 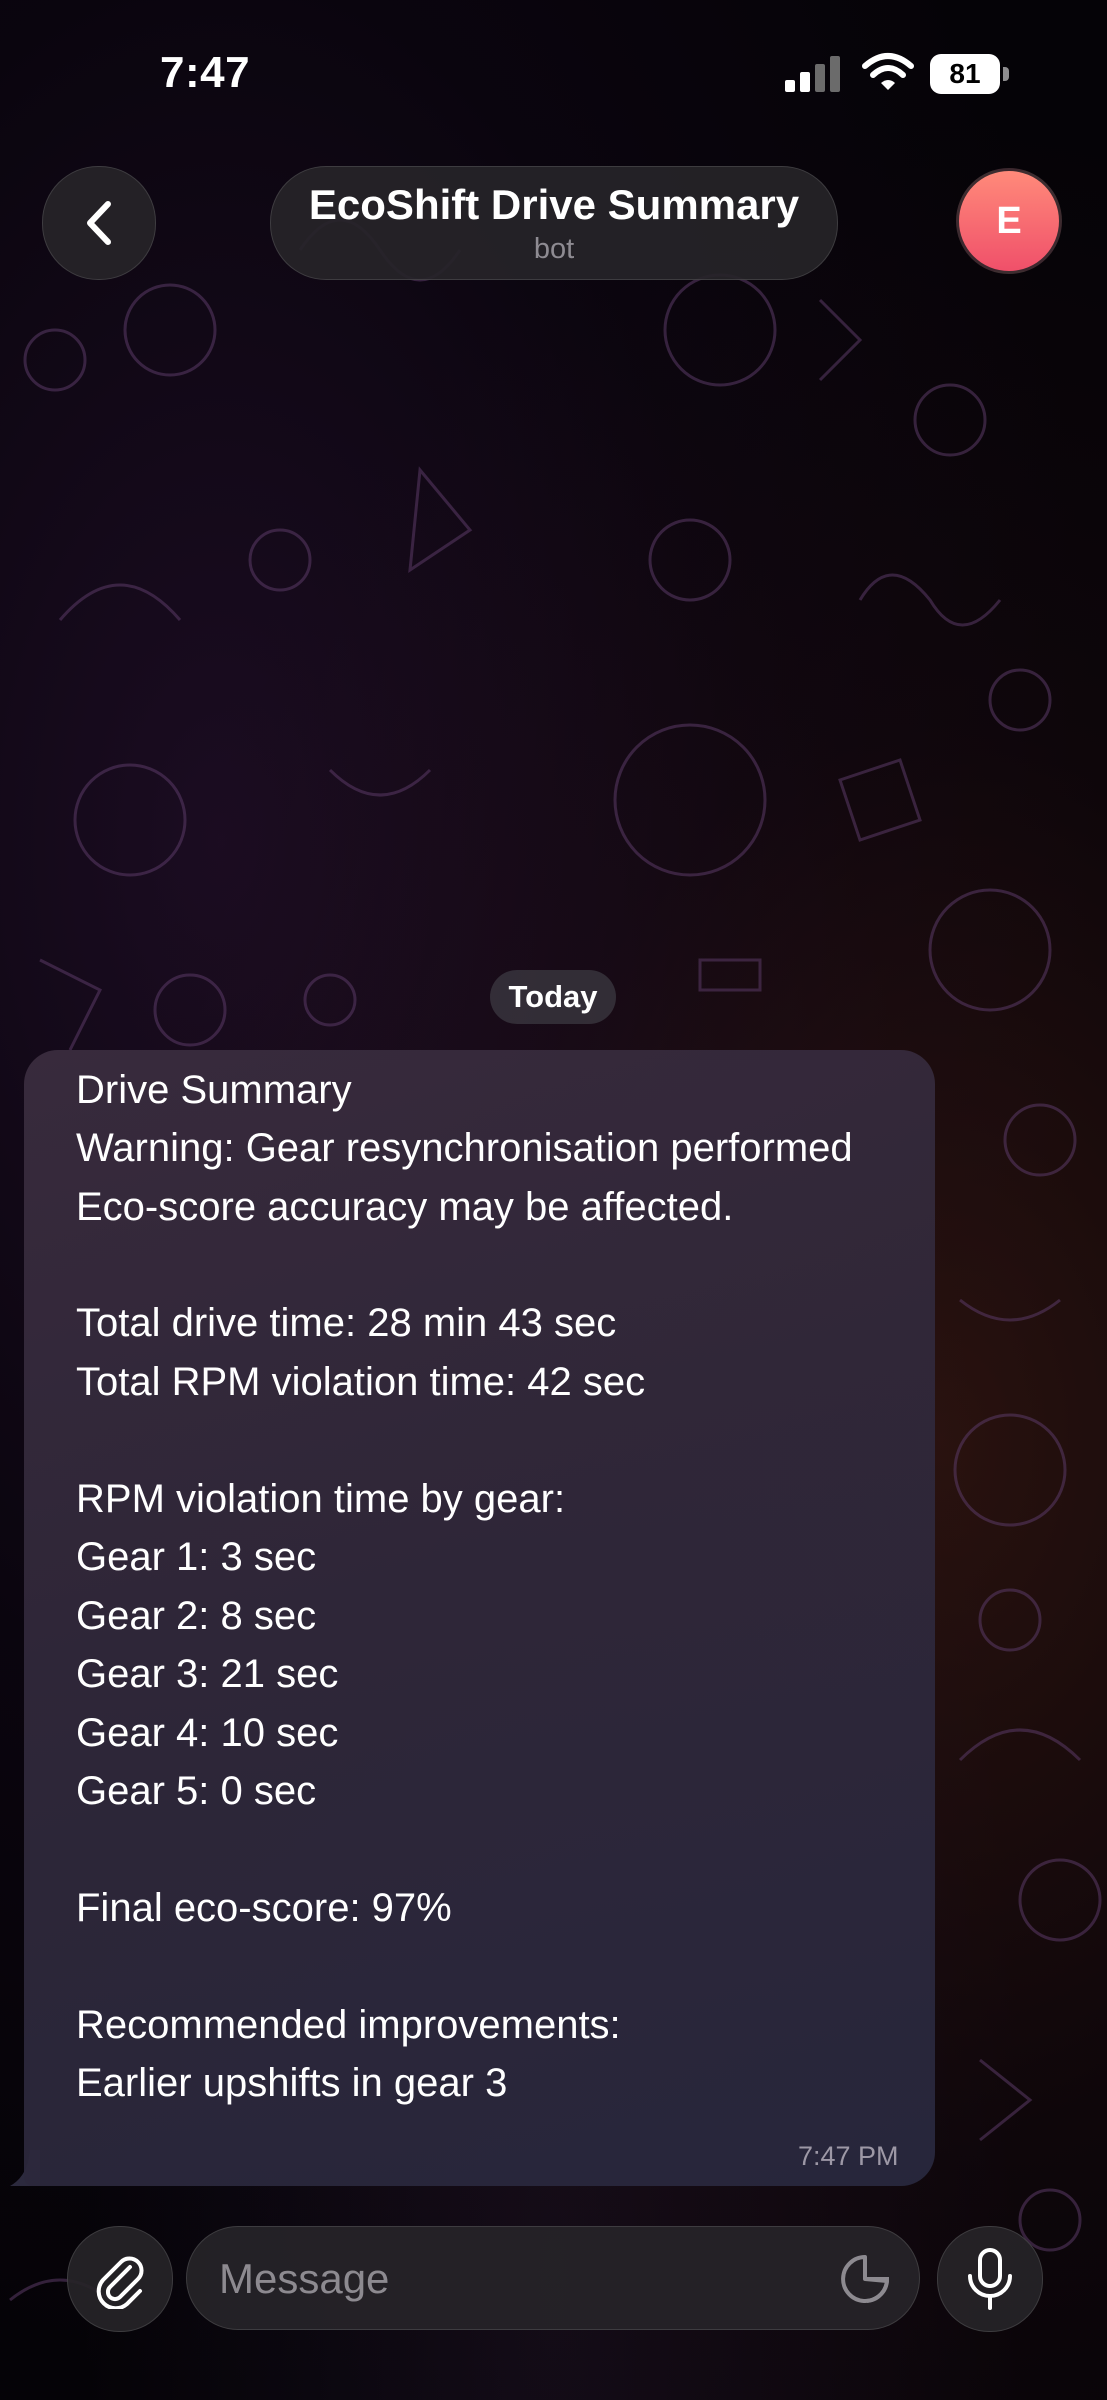 I want to click on attach-button, so click(x=120, y=2279).